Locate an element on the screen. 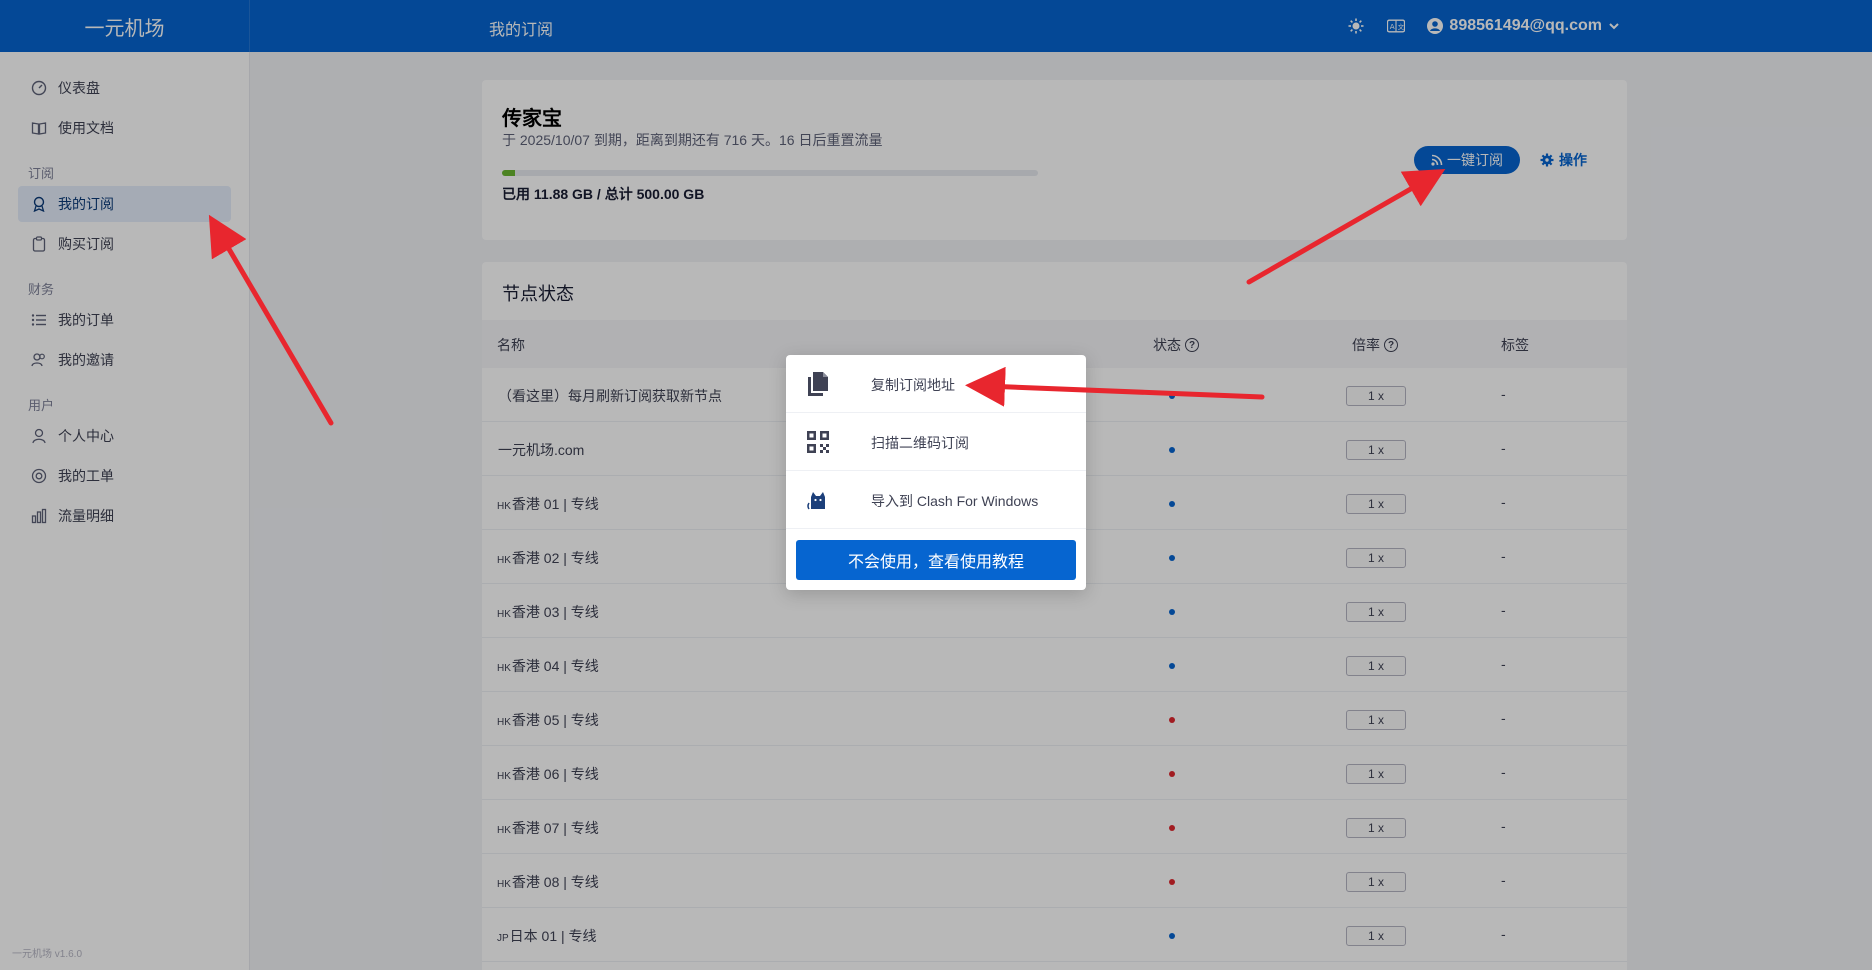  import-clash-item: 导入到 Clash For Windows is located at coordinates (936, 500).